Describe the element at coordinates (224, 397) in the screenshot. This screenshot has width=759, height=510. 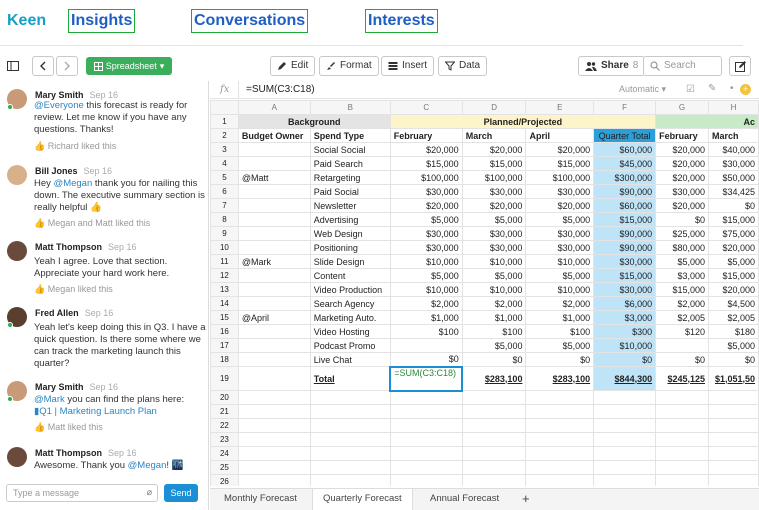
I see `row-header: 20` at that location.